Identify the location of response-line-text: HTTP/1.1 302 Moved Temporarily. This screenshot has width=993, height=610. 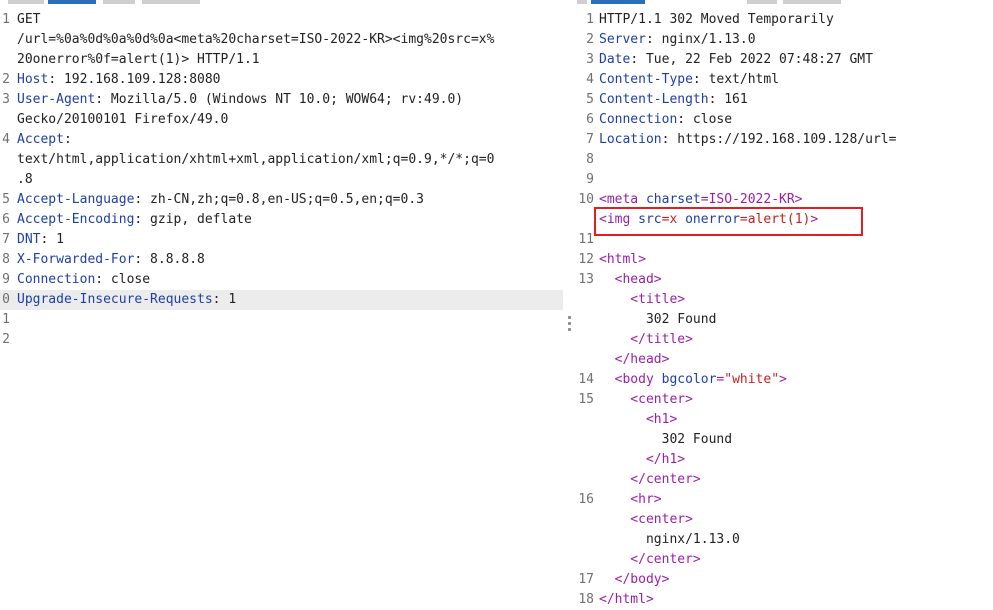
(716, 20).